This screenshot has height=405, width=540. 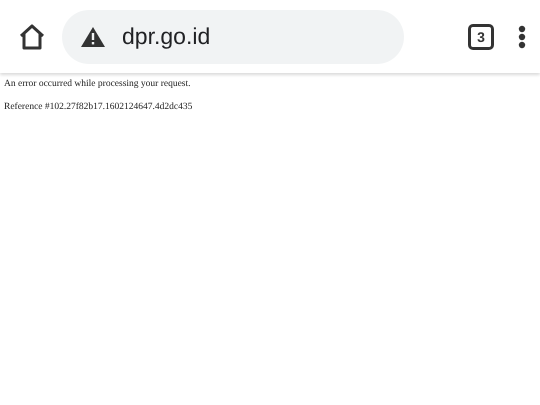 What do you see at coordinates (522, 36) in the screenshot?
I see `menu-icon` at bounding box center [522, 36].